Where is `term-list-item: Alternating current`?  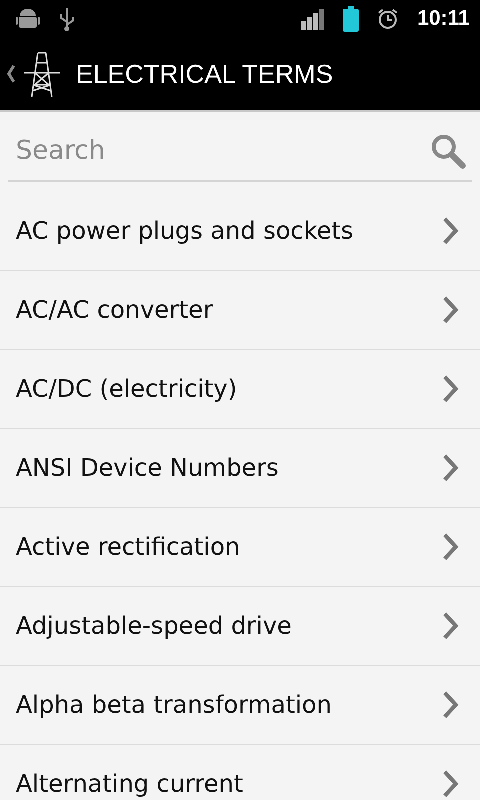
term-list-item: Alternating current is located at coordinates (240, 772).